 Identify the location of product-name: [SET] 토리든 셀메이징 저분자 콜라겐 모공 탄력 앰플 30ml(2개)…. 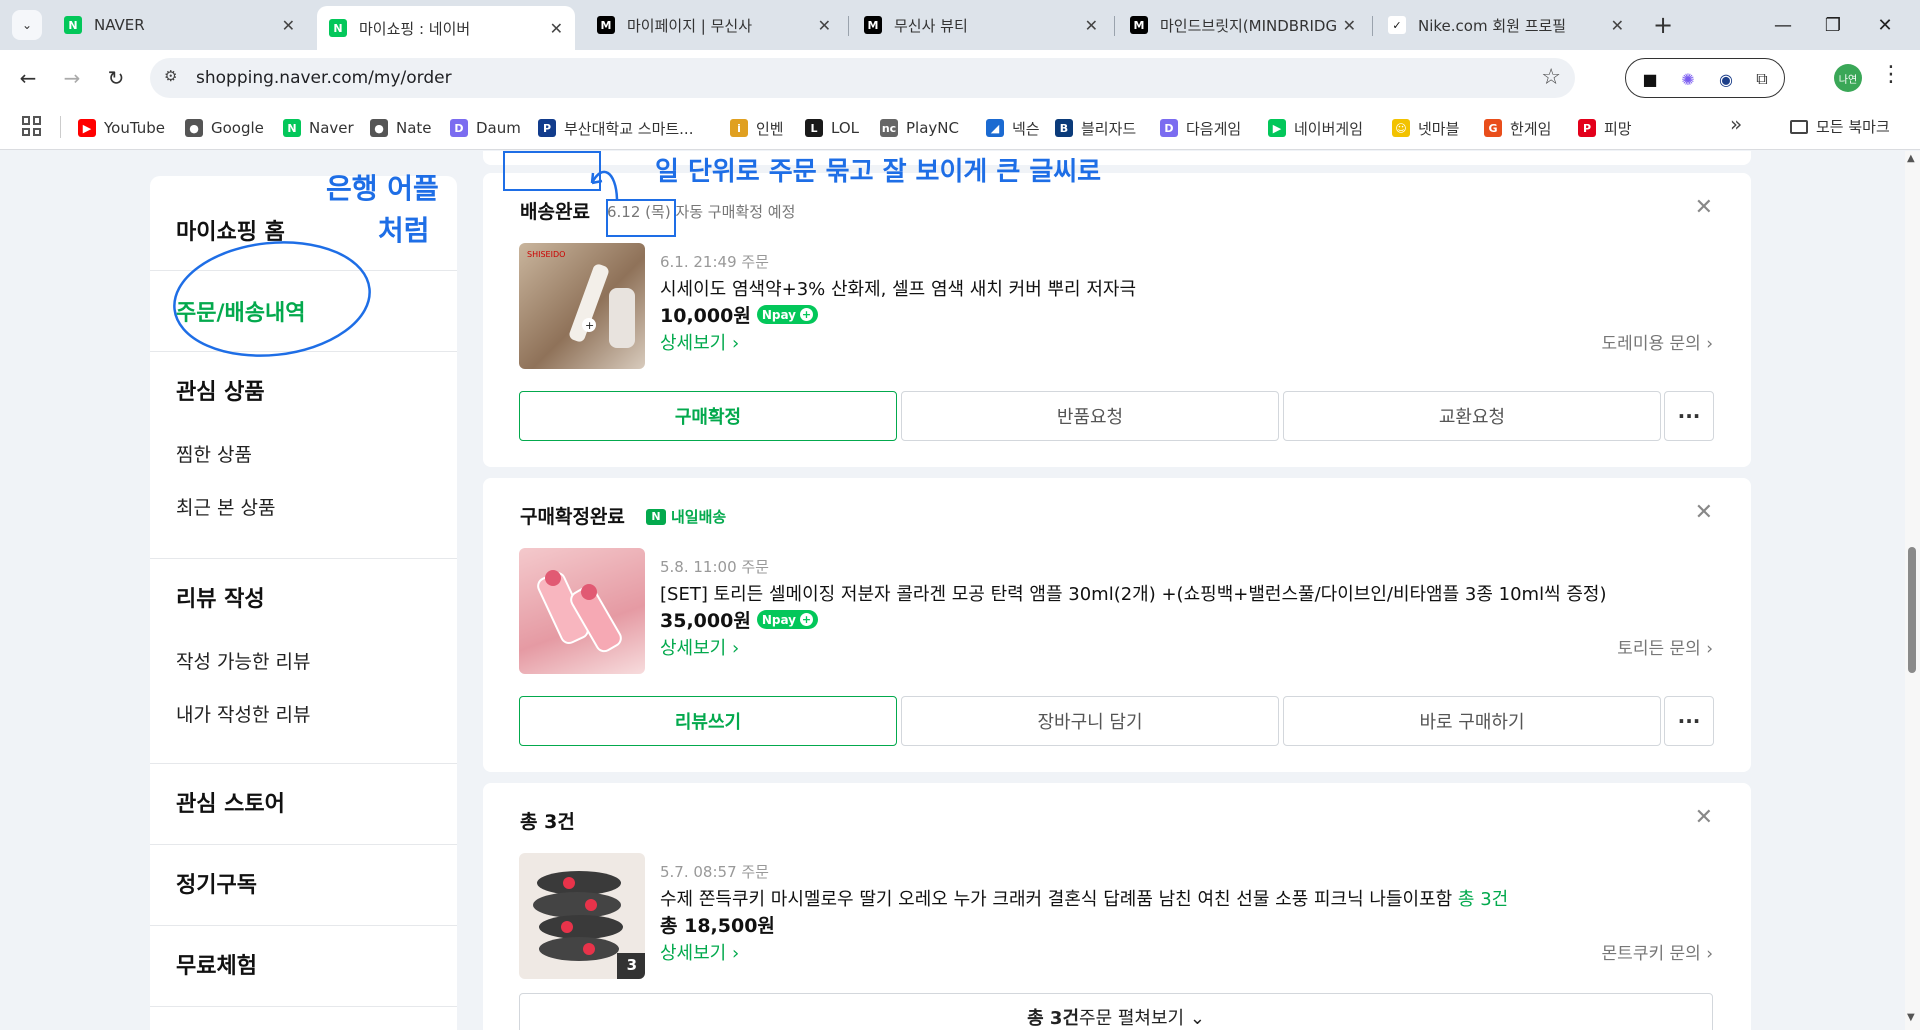
(1133, 593).